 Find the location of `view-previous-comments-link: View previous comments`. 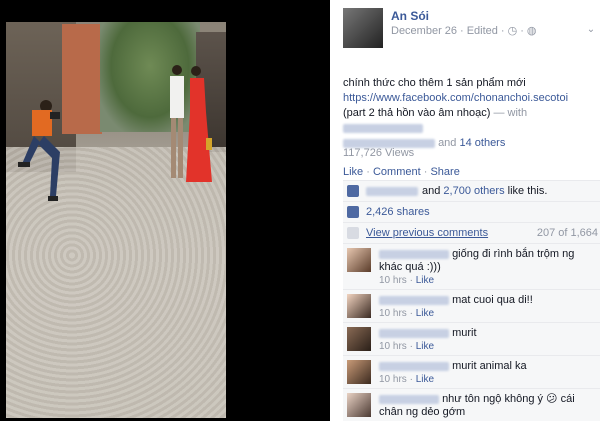

view-previous-comments-link: View previous comments is located at coordinates (427, 233).